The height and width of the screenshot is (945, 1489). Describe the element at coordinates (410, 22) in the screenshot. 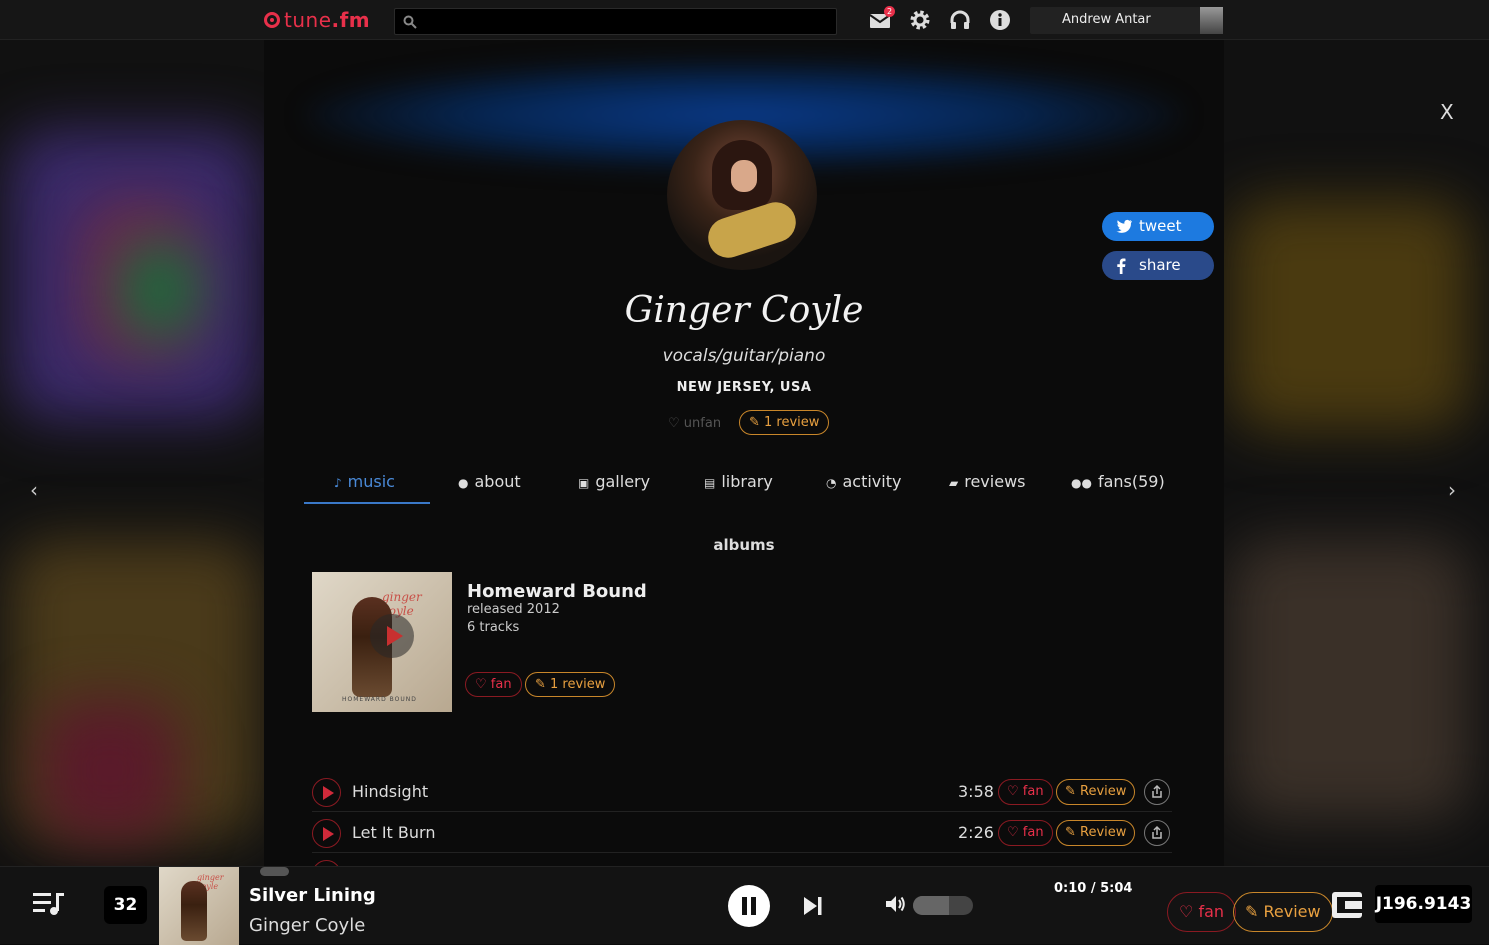

I see `search-icon` at that location.